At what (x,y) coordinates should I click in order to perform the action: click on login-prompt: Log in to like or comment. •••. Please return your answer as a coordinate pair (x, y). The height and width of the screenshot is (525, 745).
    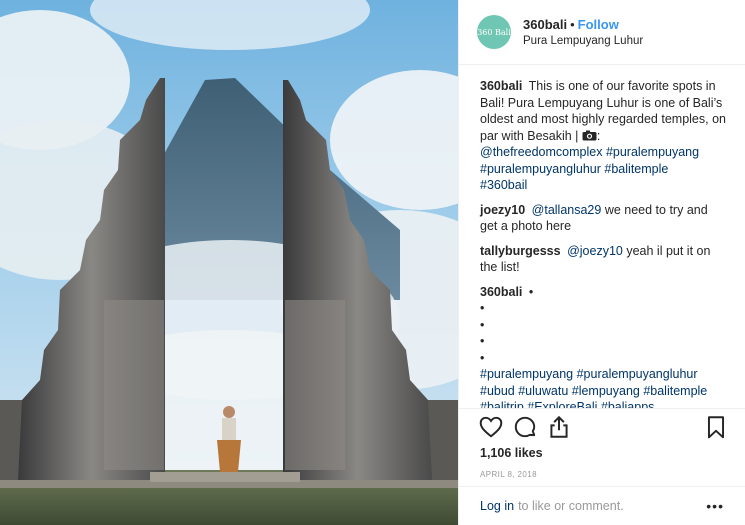
    Looking at the image, I should click on (602, 505).